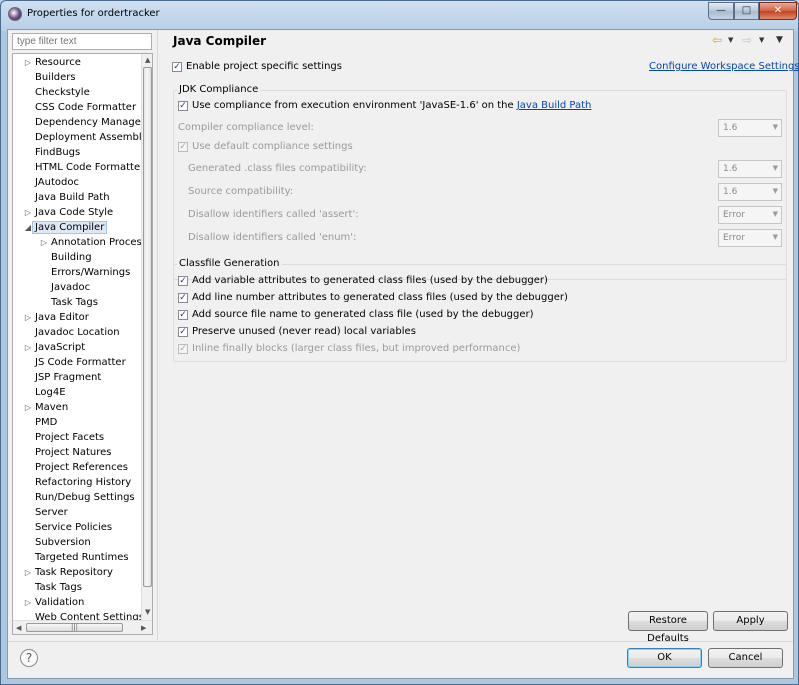 The height and width of the screenshot is (685, 799). Describe the element at coordinates (183, 298) in the screenshot. I see `add-line-number-checkbox: ✓` at that location.